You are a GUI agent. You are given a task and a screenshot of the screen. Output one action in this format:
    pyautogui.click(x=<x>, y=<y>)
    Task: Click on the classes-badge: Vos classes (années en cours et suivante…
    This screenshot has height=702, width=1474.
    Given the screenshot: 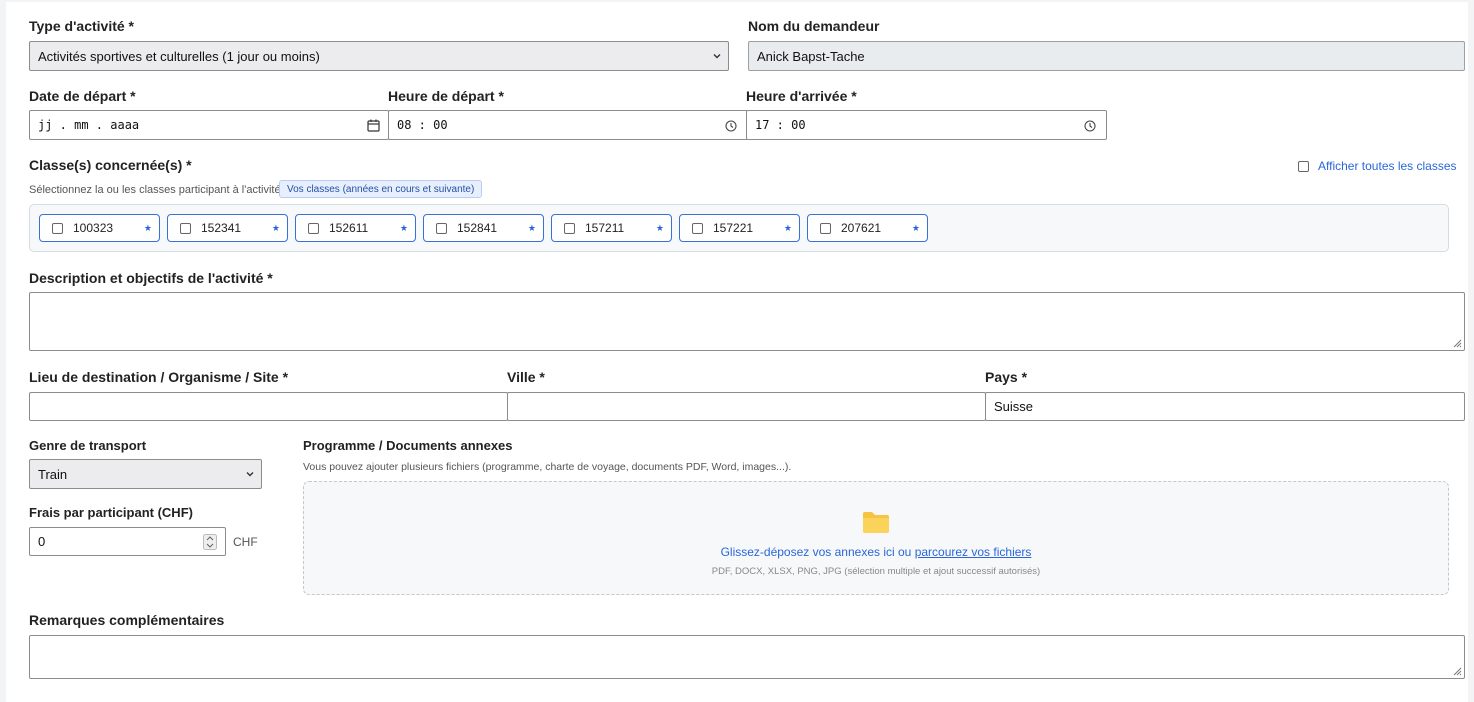 What is the action you would take?
    pyautogui.click(x=381, y=189)
    